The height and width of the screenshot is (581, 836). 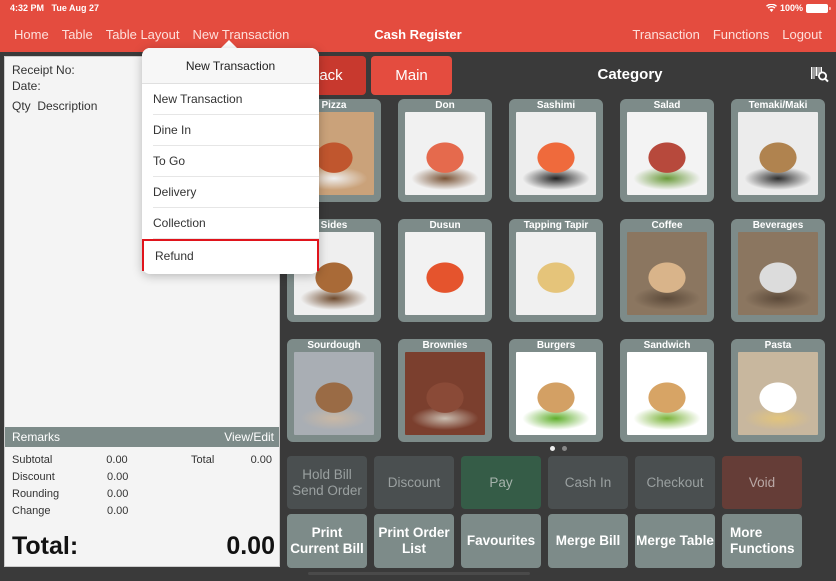 I want to click on menu-item-delivery: Delivery, so click(x=236, y=192).